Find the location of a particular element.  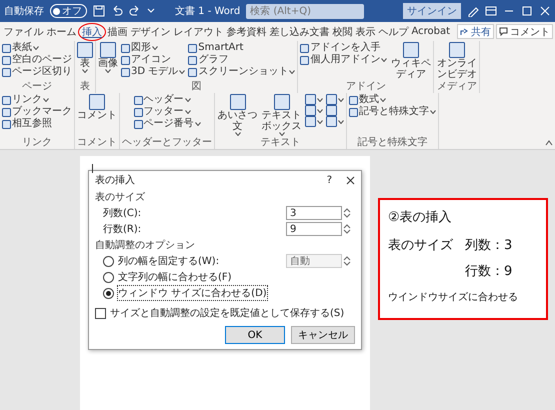

ribbon-button: ブックマーク is located at coordinates (37, 112).